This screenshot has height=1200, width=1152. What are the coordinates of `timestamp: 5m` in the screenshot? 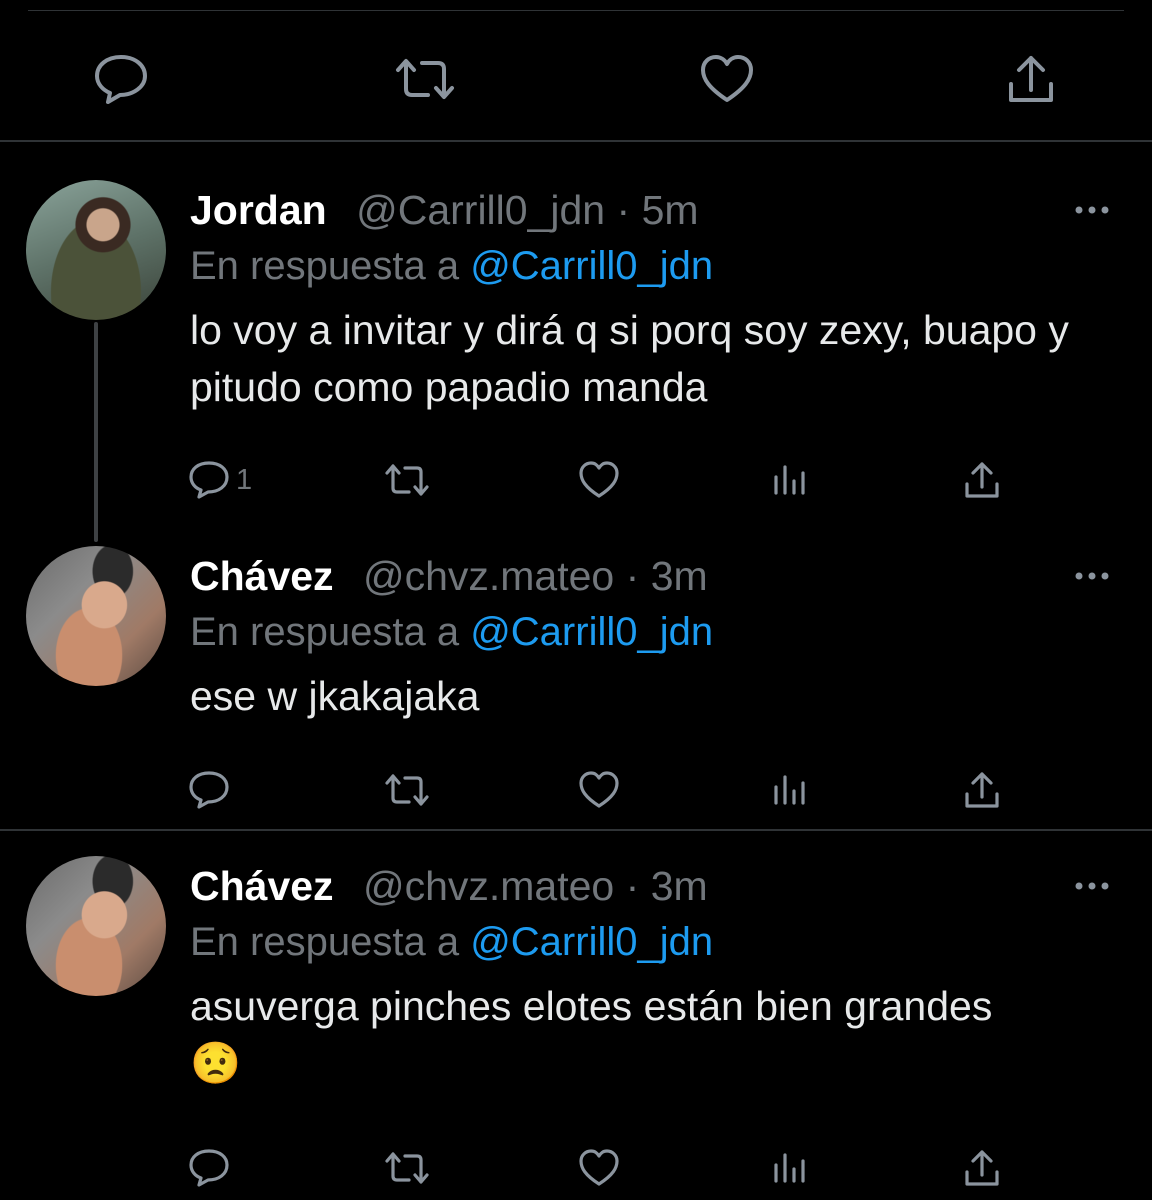 It's located at (670, 210).